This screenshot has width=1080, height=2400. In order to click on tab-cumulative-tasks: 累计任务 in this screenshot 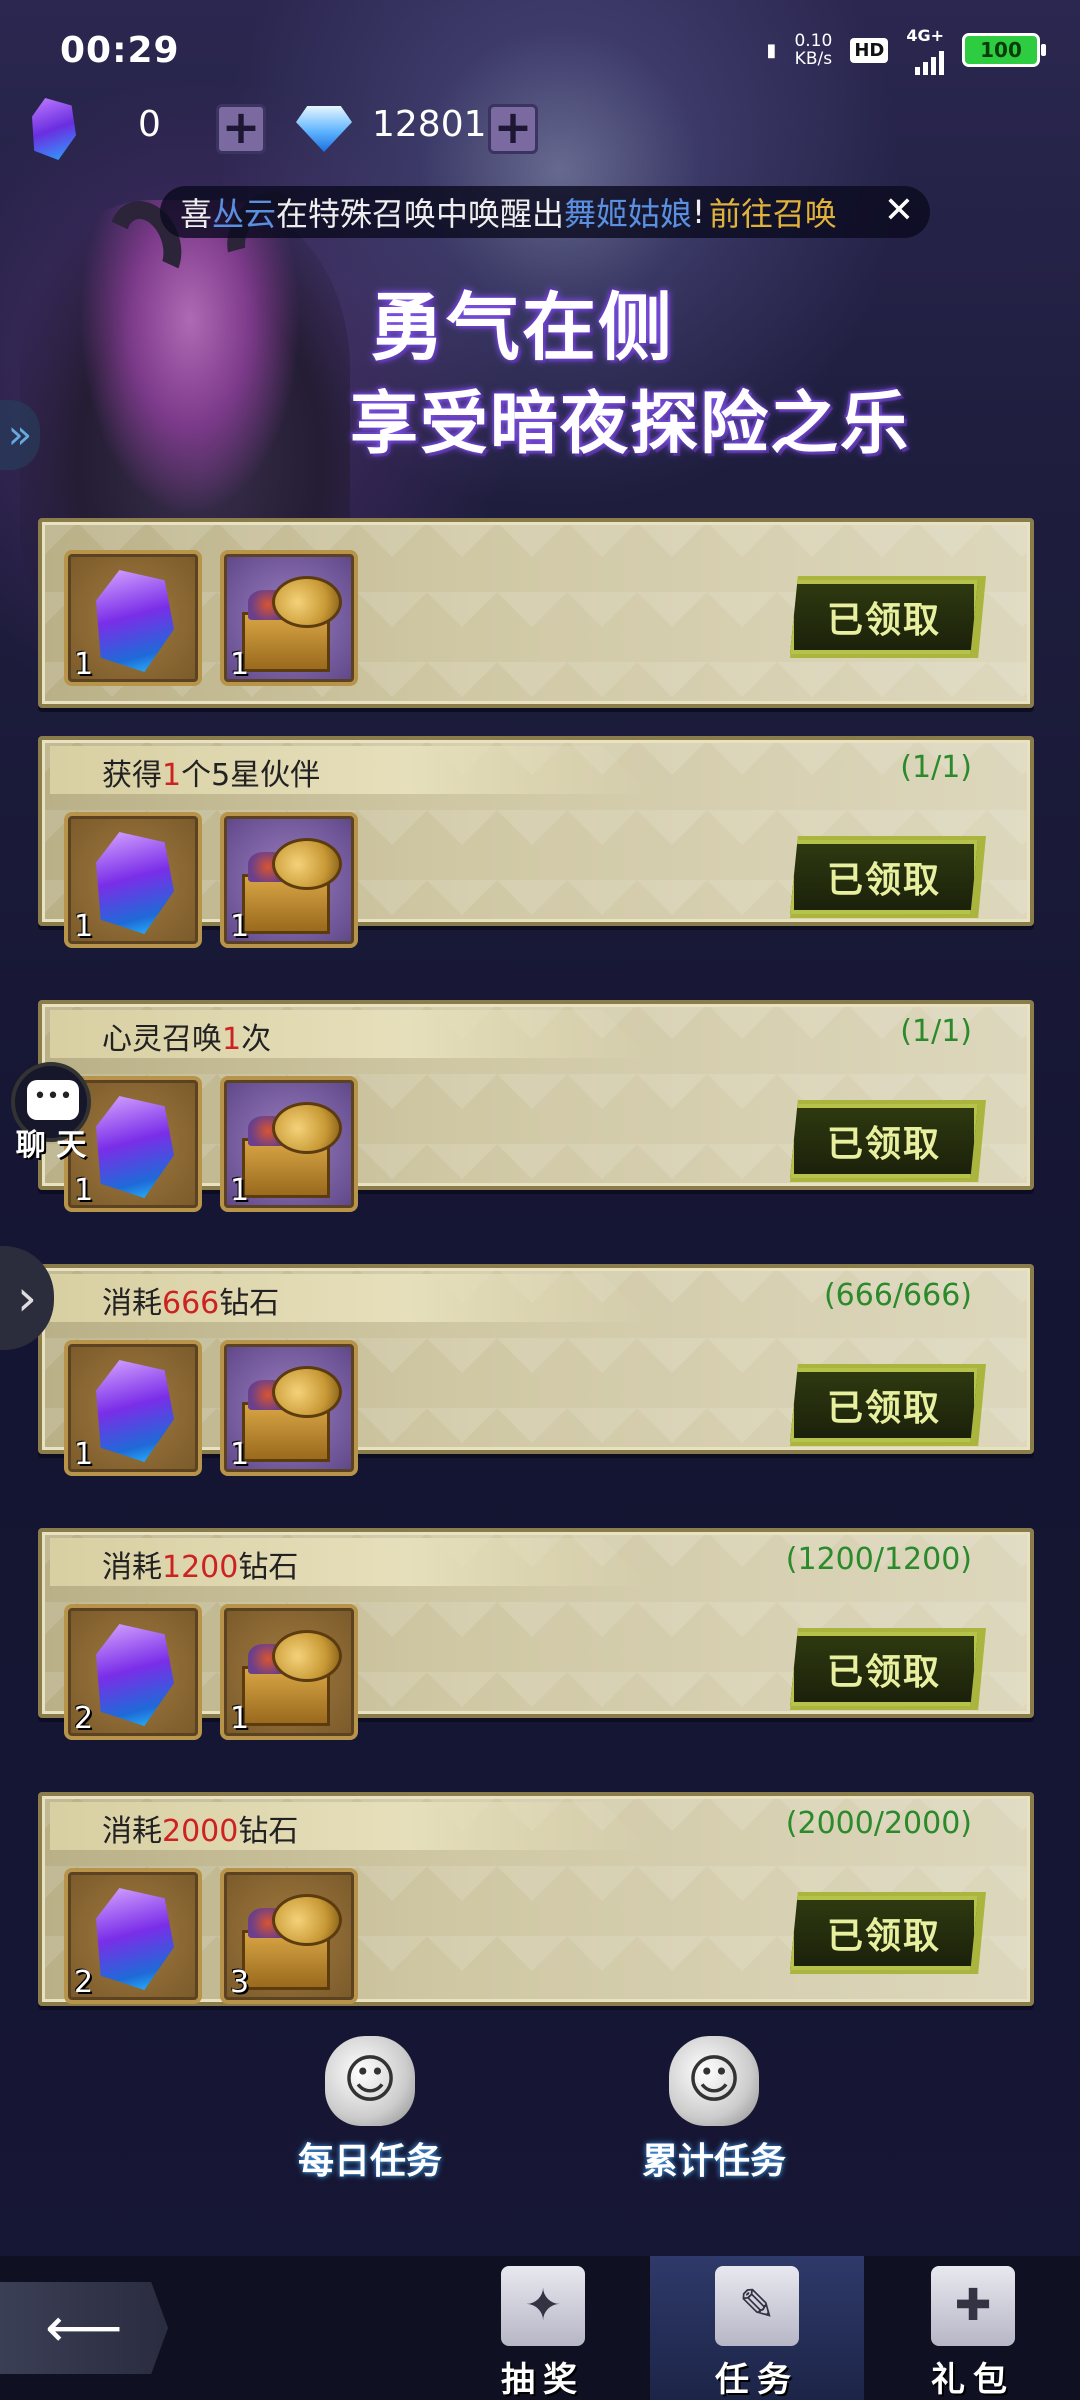, I will do `click(714, 2110)`.